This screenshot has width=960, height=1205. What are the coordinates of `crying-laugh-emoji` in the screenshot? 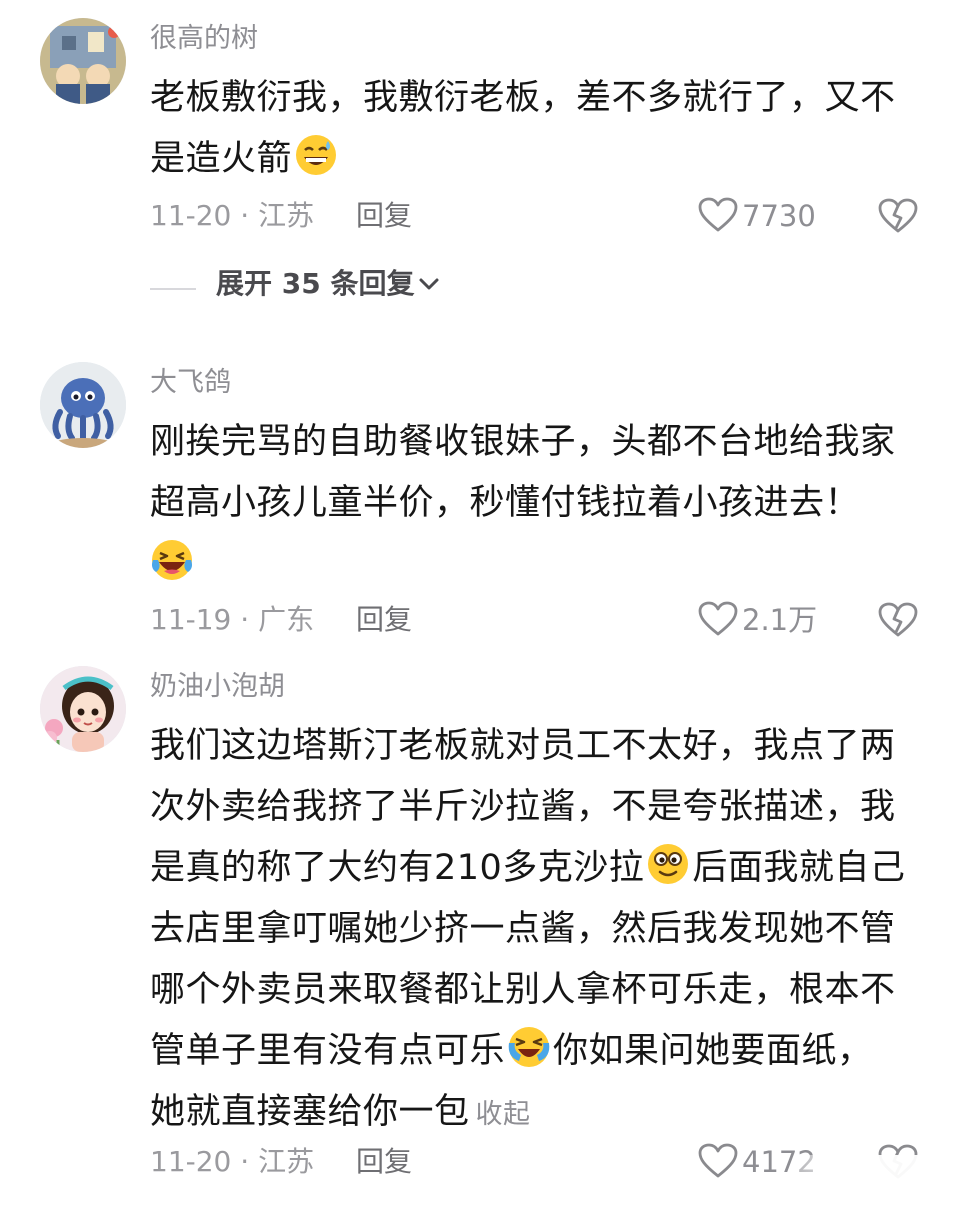 It's located at (529, 1047).